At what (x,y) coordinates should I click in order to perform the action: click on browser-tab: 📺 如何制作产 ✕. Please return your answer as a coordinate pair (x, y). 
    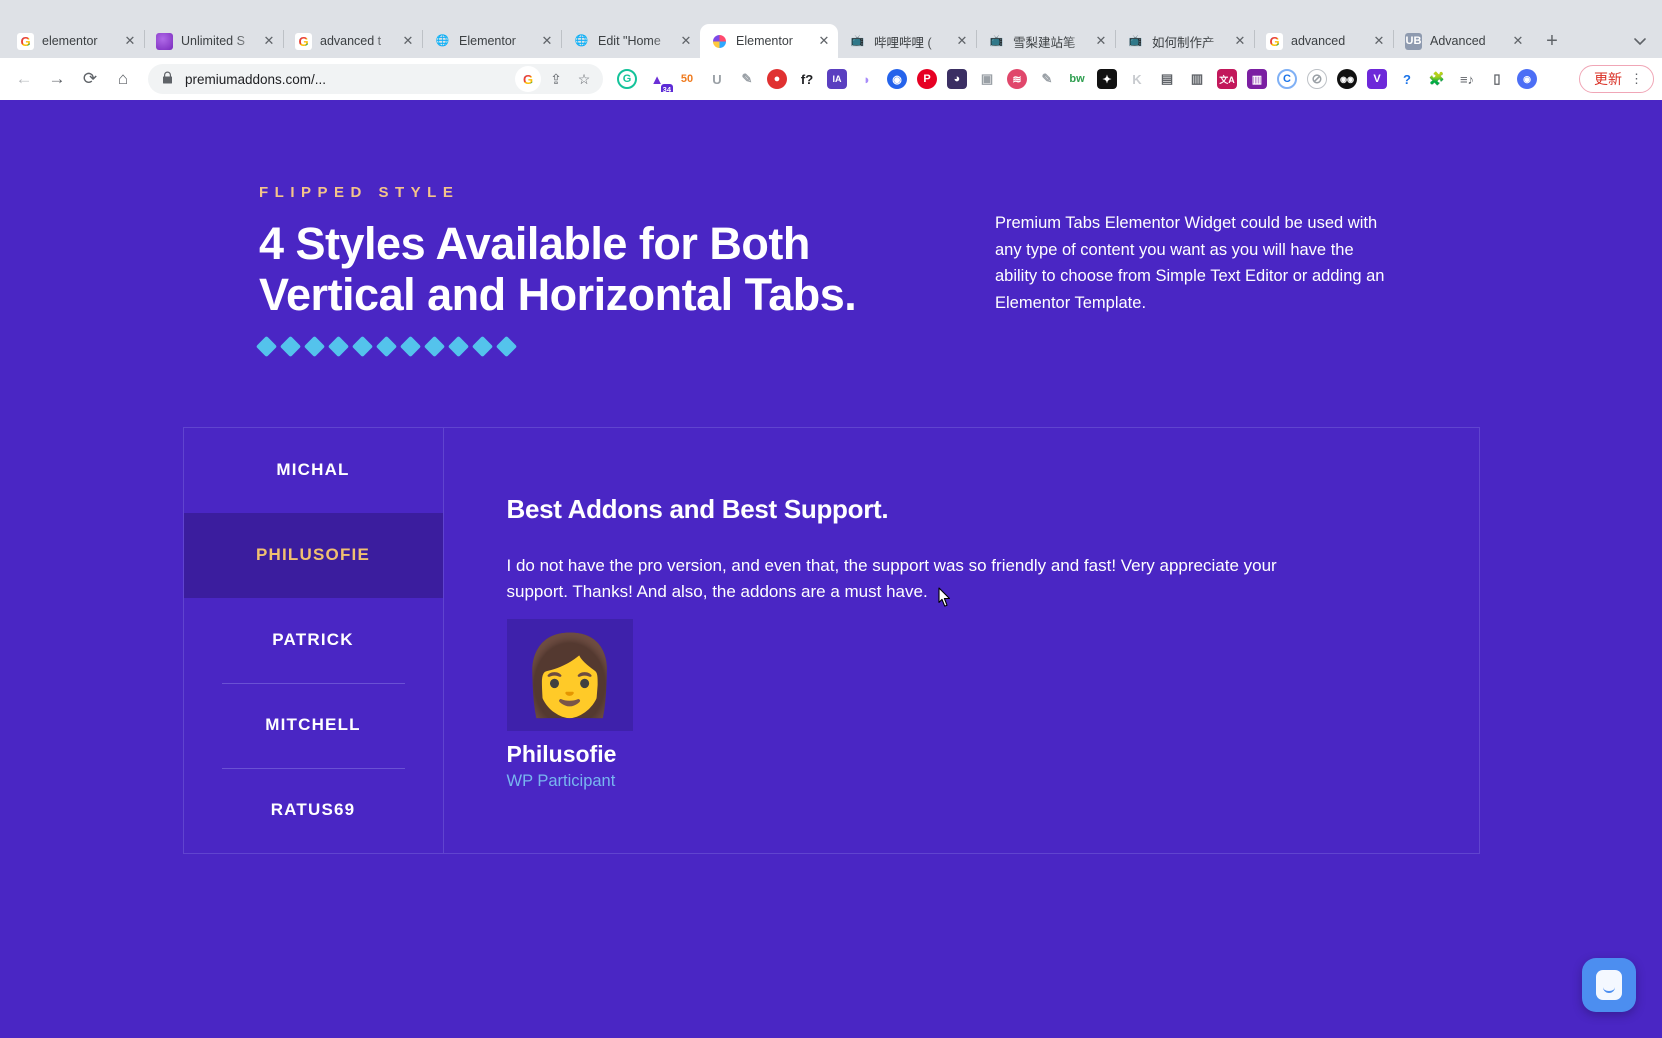
    Looking at the image, I should click on (1185, 41).